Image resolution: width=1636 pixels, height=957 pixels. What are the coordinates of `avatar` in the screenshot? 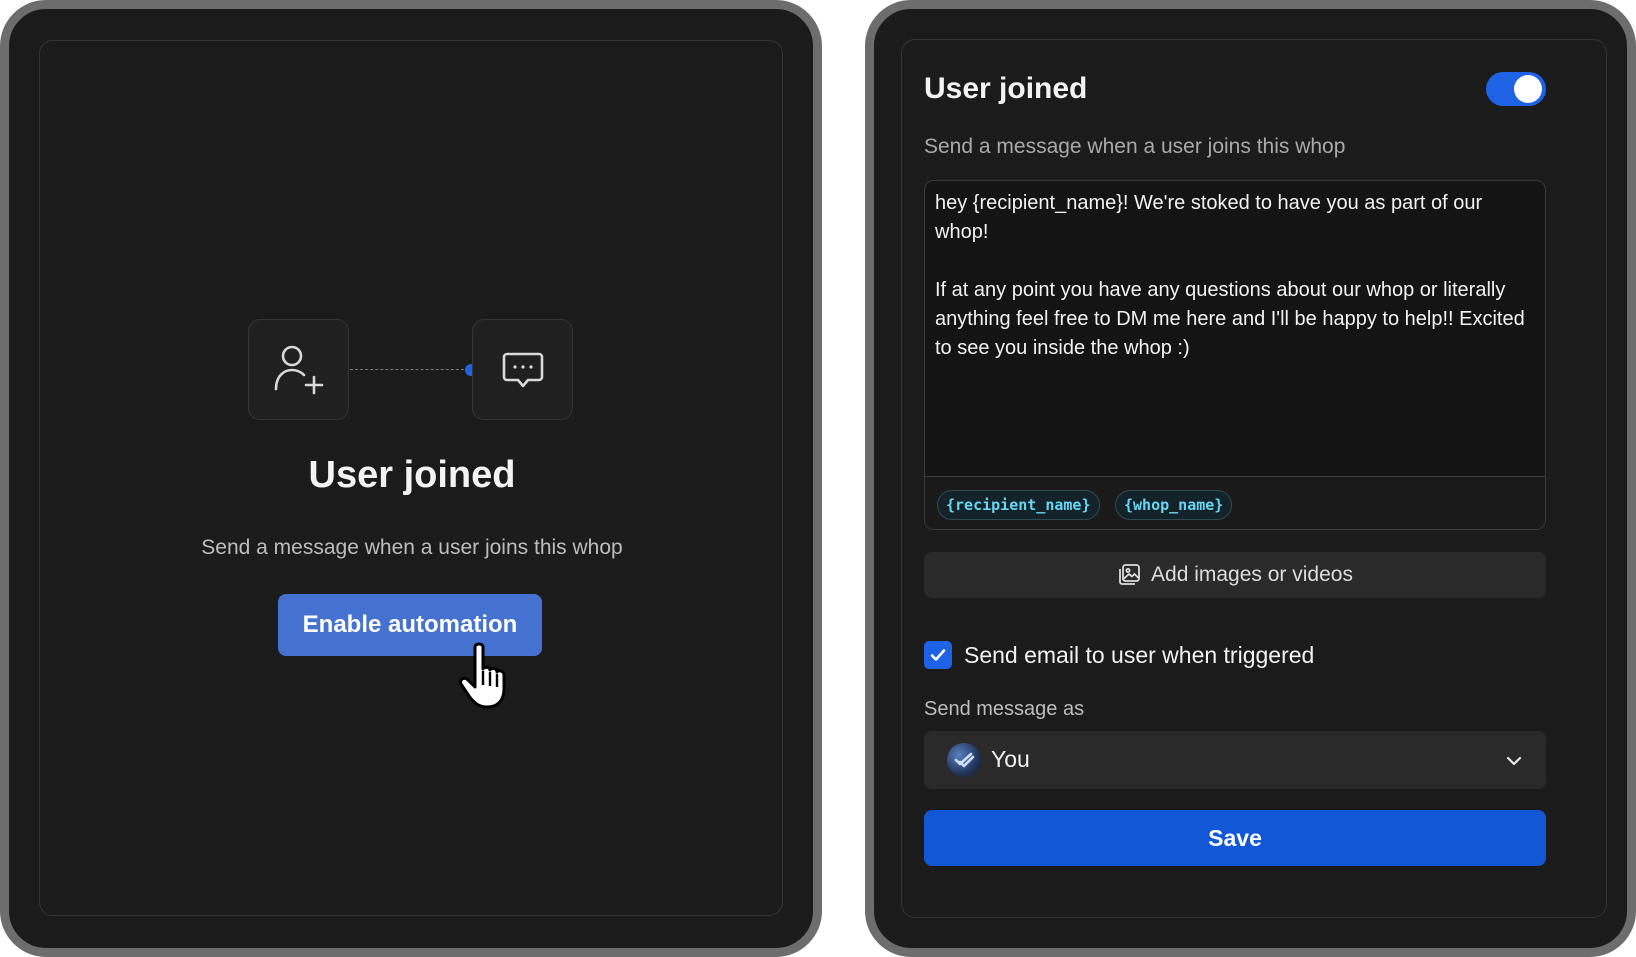 It's located at (964, 760).